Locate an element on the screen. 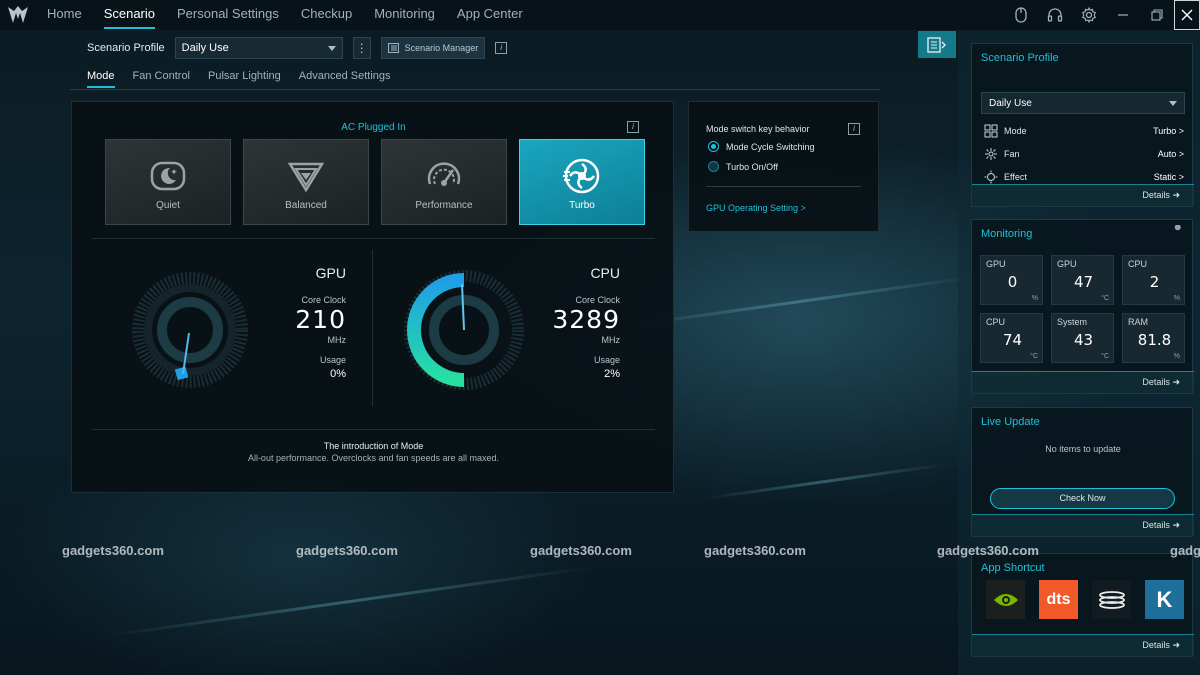  tab-fan-control: Fan Control is located at coordinates (161, 79).